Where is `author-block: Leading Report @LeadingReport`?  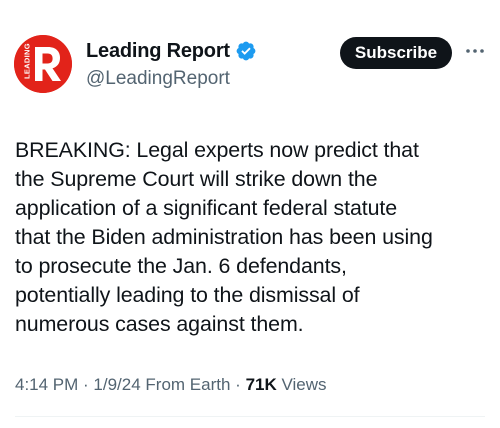
author-block: Leading Report @LeadingReport is located at coordinates (171, 64).